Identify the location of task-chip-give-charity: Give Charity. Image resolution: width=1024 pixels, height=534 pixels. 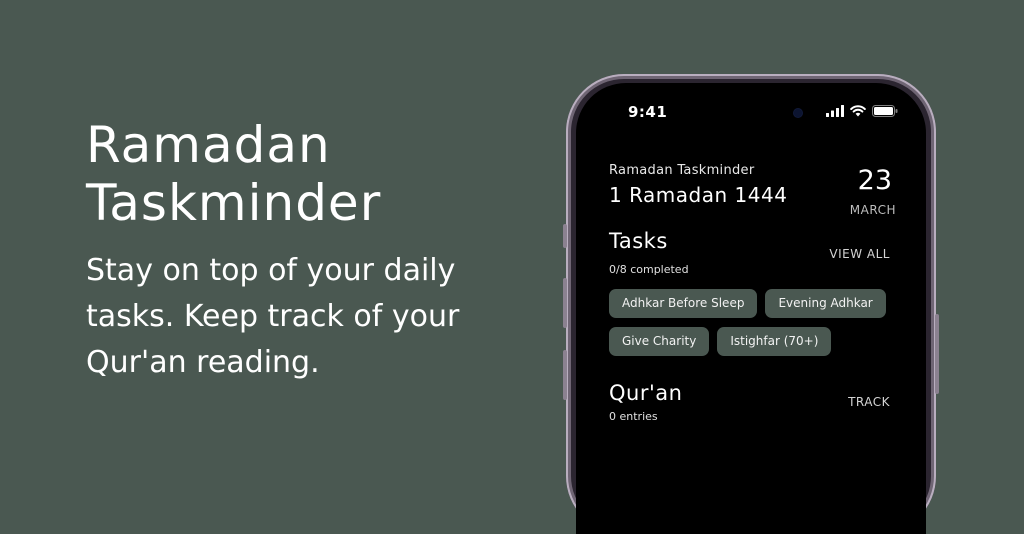
(659, 341).